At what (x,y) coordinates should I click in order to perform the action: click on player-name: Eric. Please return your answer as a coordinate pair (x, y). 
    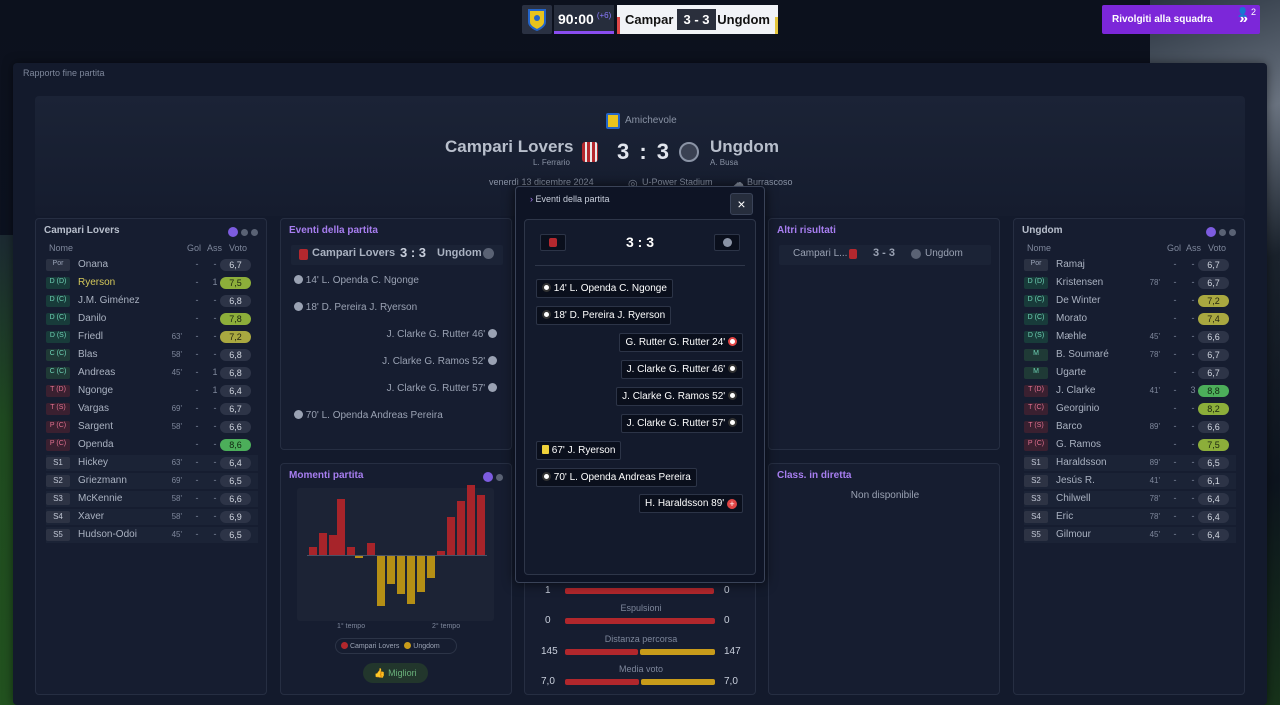
    Looking at the image, I should click on (1064, 516).